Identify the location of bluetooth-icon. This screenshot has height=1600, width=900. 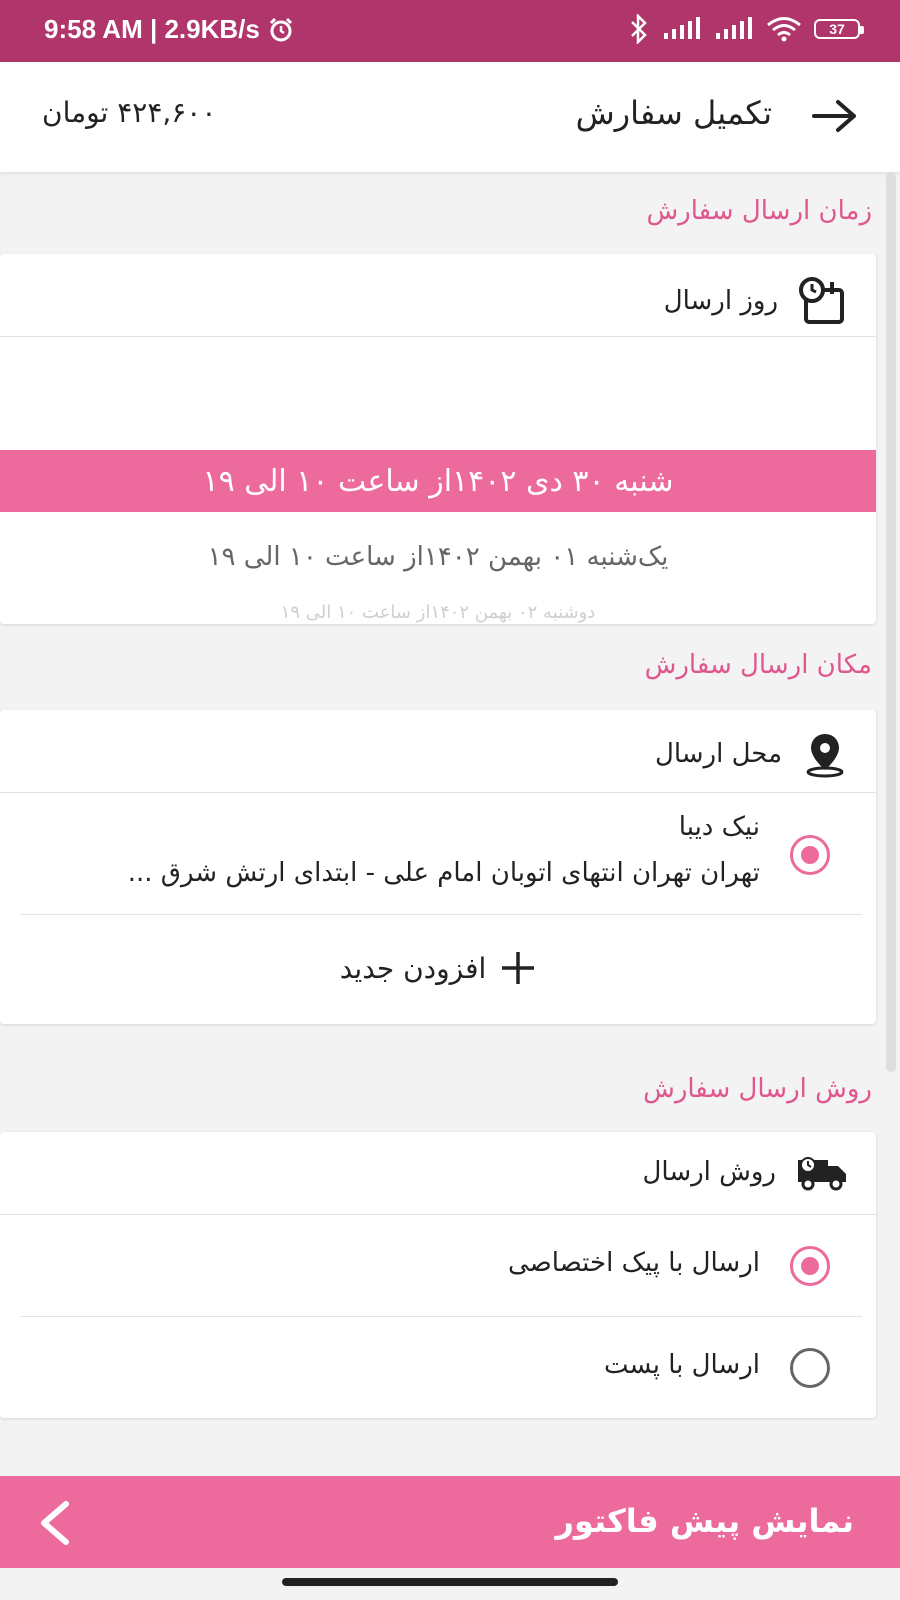
(639, 29).